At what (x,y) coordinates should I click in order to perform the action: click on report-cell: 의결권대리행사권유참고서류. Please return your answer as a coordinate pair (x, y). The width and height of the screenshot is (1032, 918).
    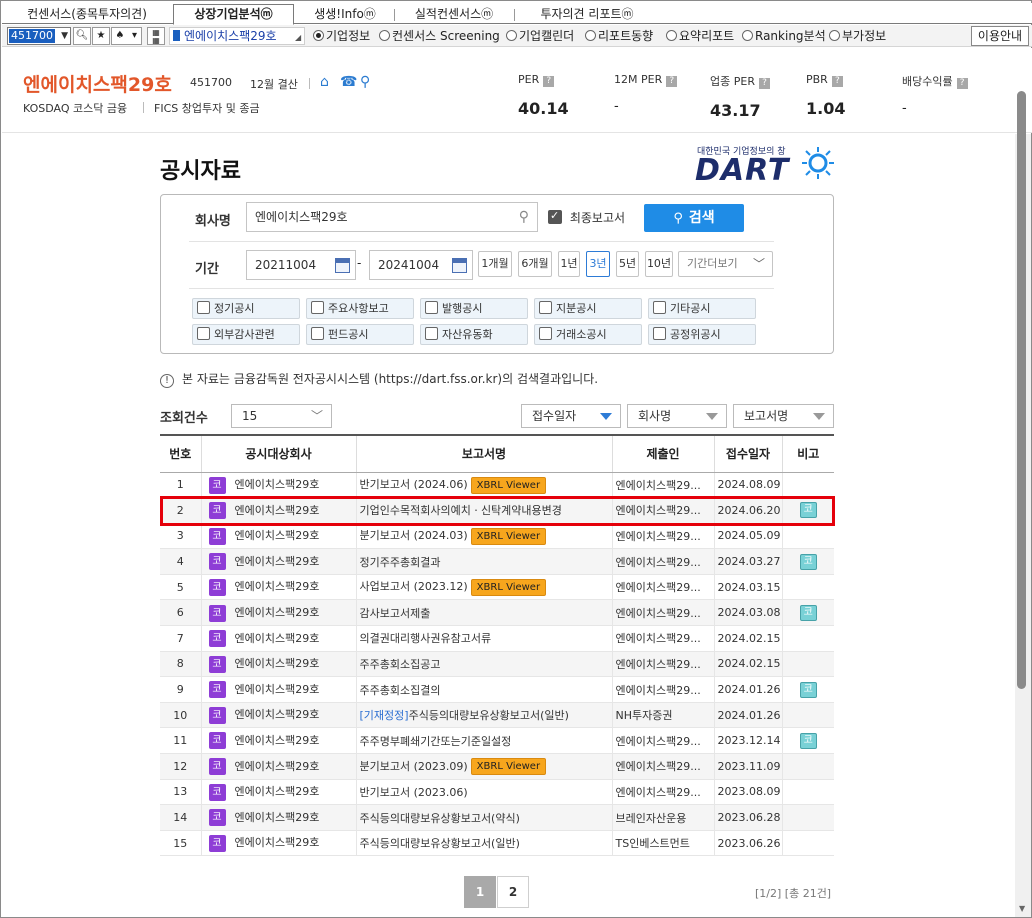
    Looking at the image, I should click on (484, 638).